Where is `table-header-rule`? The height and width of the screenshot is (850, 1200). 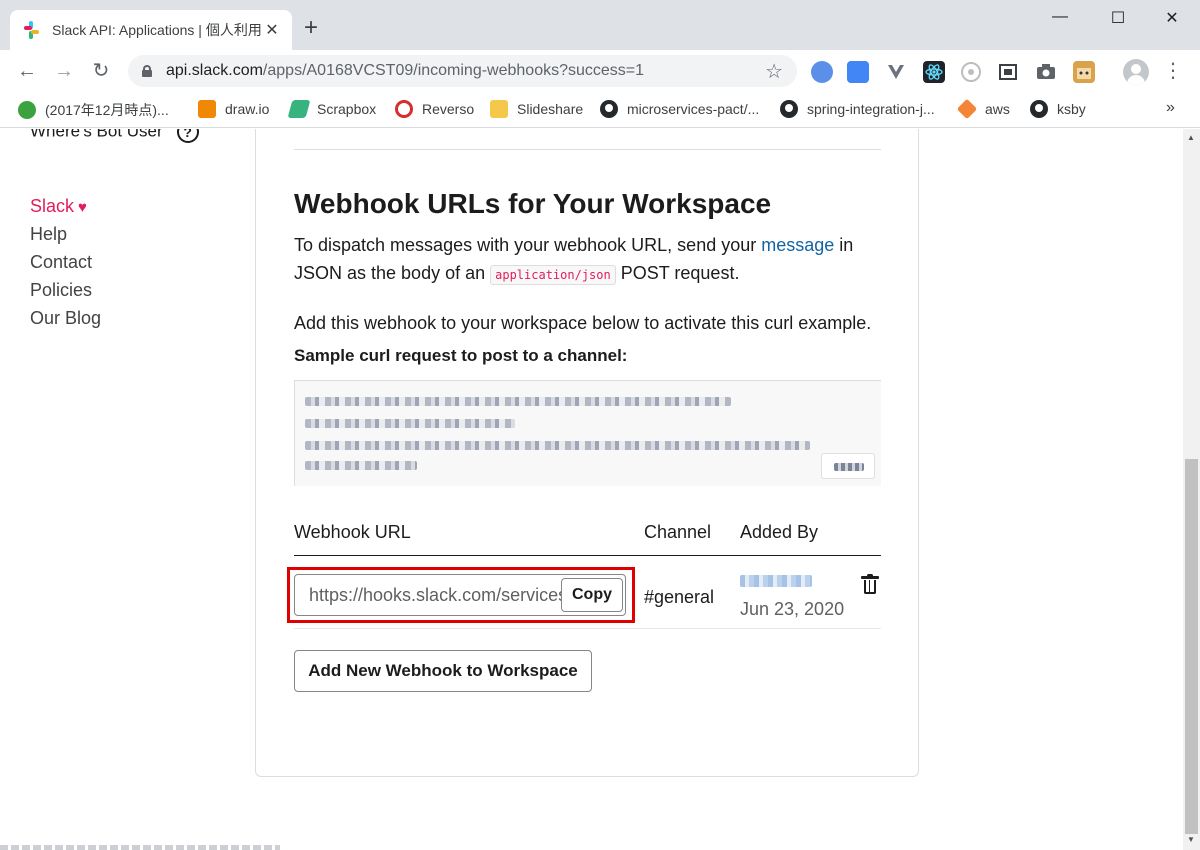
table-header-rule is located at coordinates (587, 555).